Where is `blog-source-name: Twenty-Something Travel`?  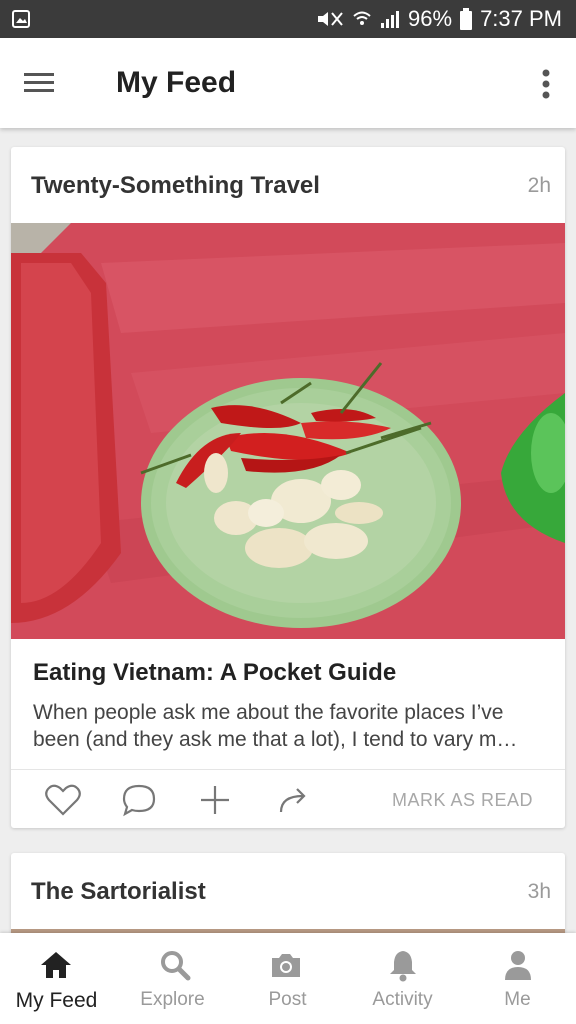
blog-source-name: Twenty-Something Travel is located at coordinates (175, 186).